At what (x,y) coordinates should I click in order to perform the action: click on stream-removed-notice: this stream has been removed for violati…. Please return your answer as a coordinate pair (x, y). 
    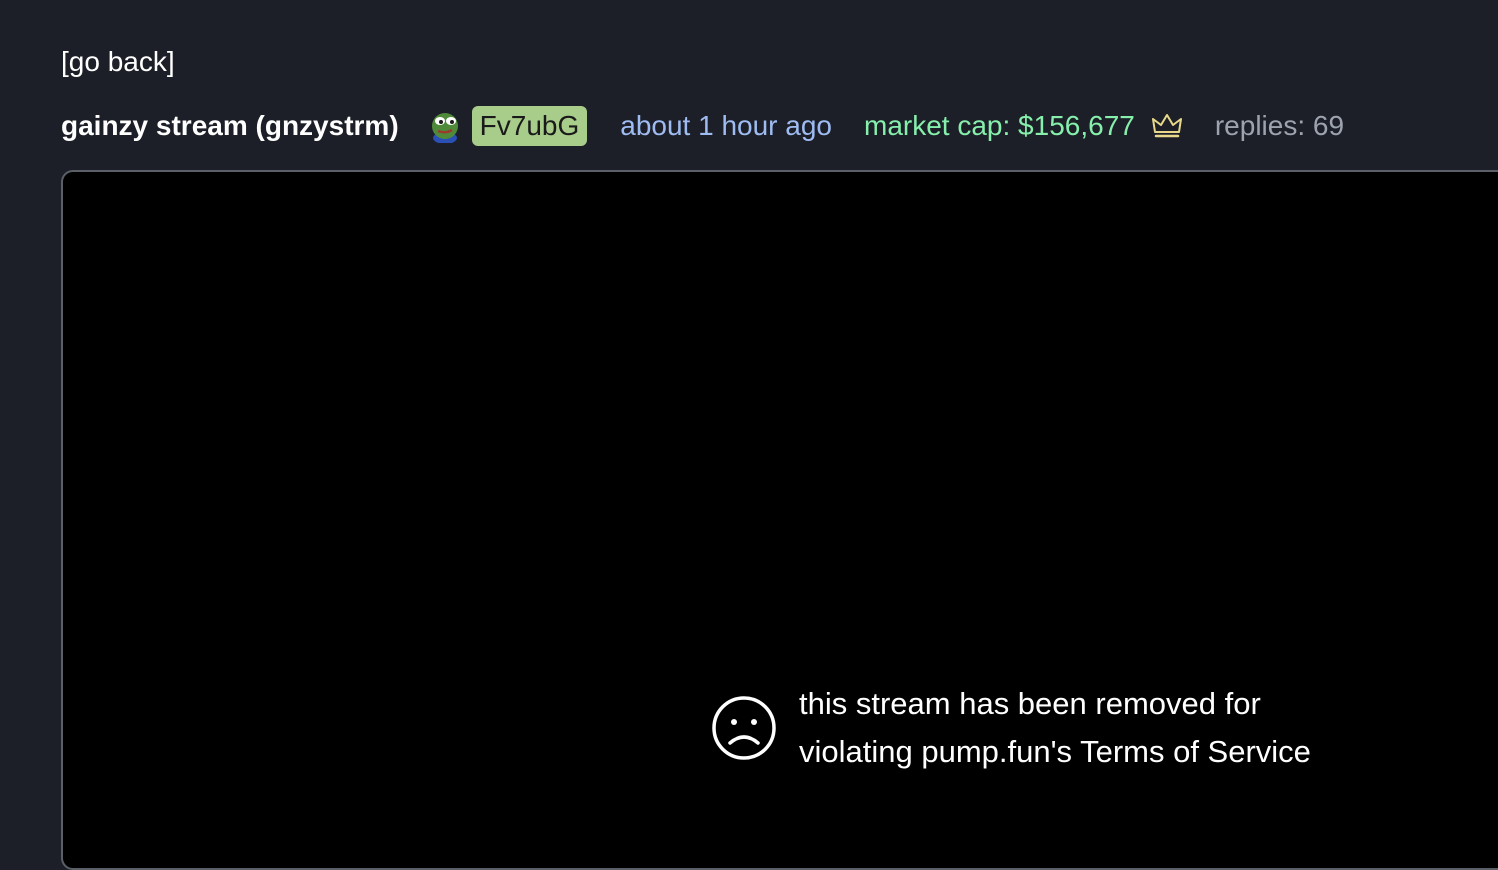
    Looking at the image, I should click on (1011, 728).